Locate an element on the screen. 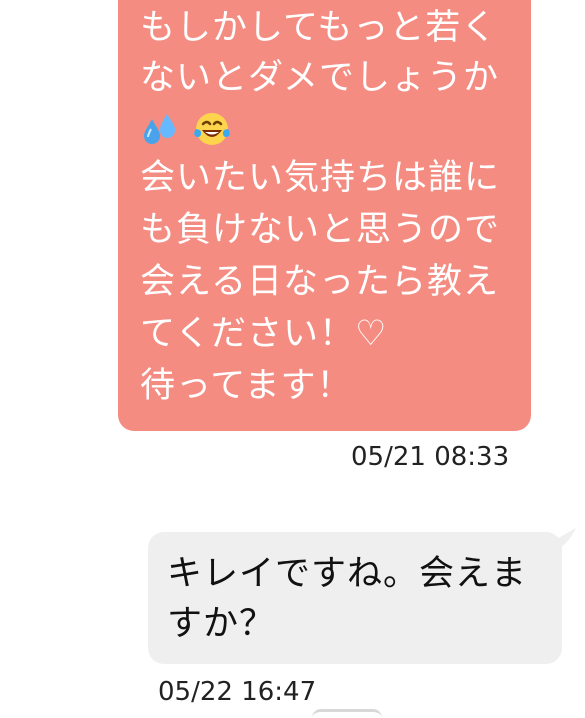 The image size is (585, 718). incoming-message-line-4: 会いたい気持ちは誰に is located at coordinates (320, 178).